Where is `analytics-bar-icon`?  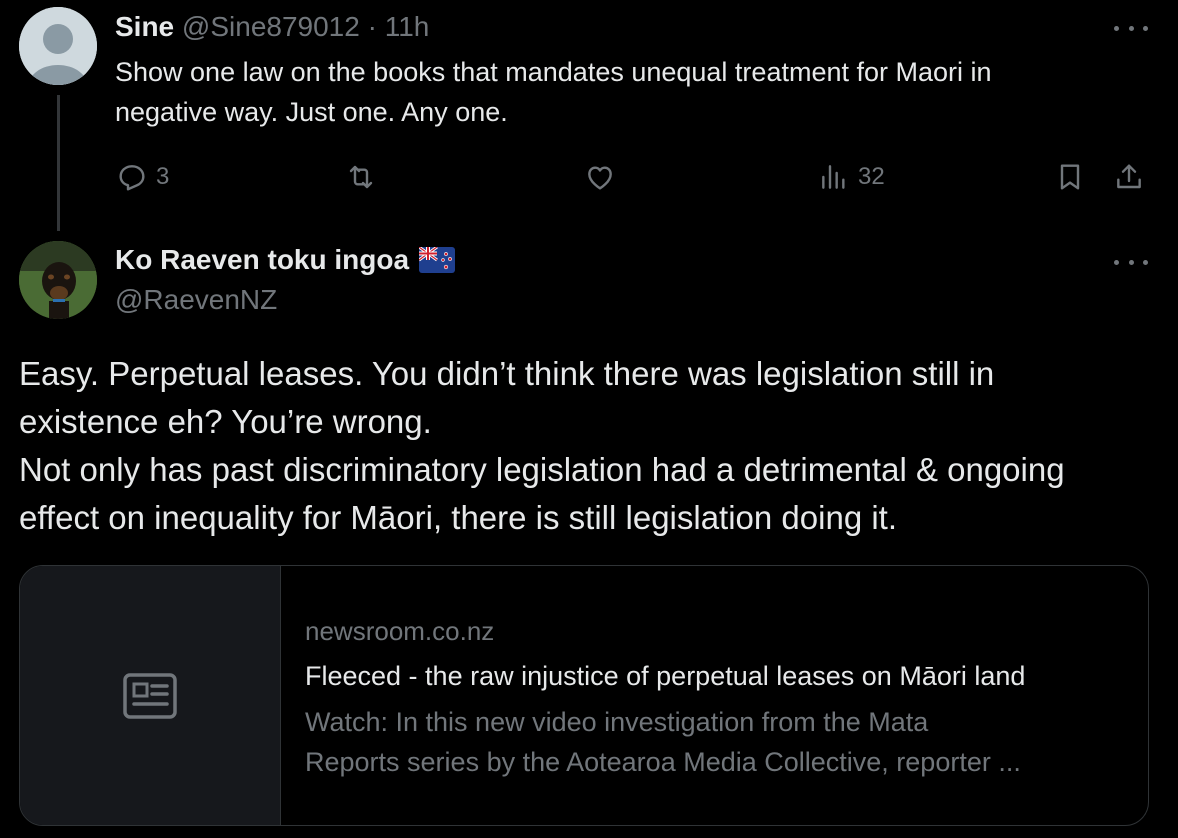 analytics-bar-icon is located at coordinates (833, 177).